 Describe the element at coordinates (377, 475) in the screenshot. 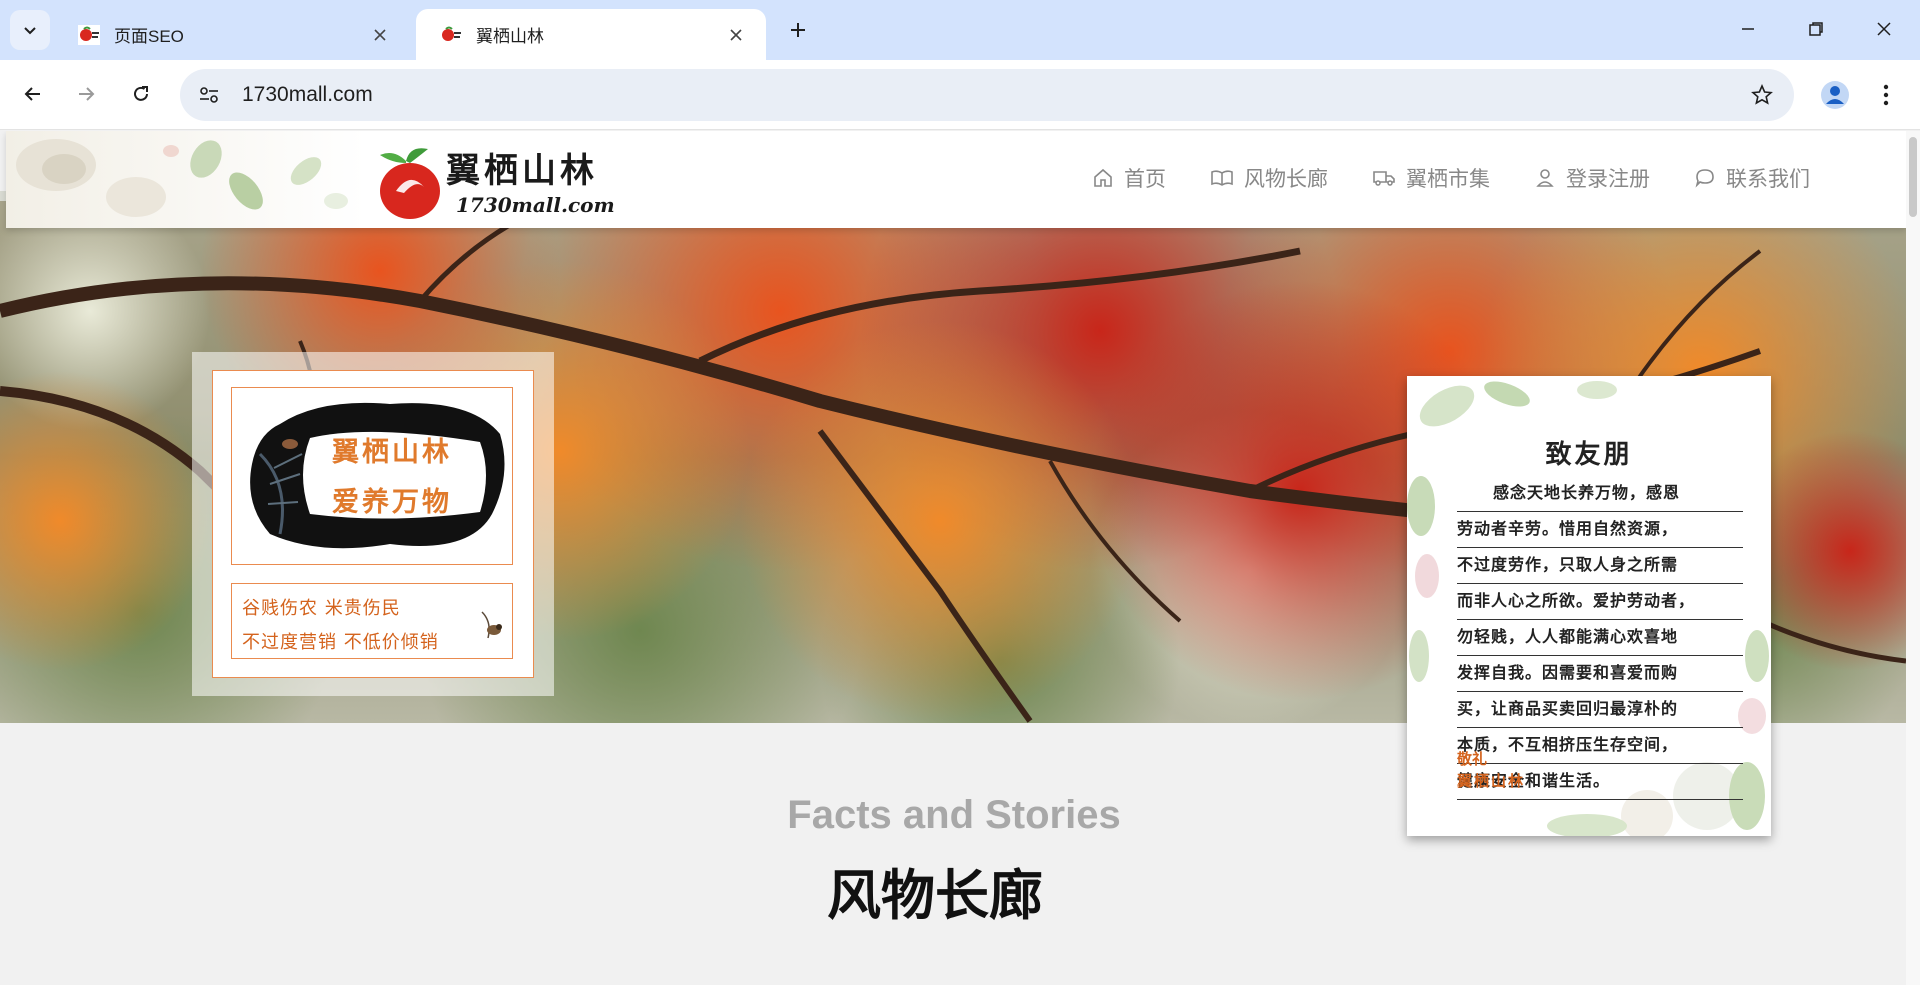

I see `ink-splash-decoration` at that location.